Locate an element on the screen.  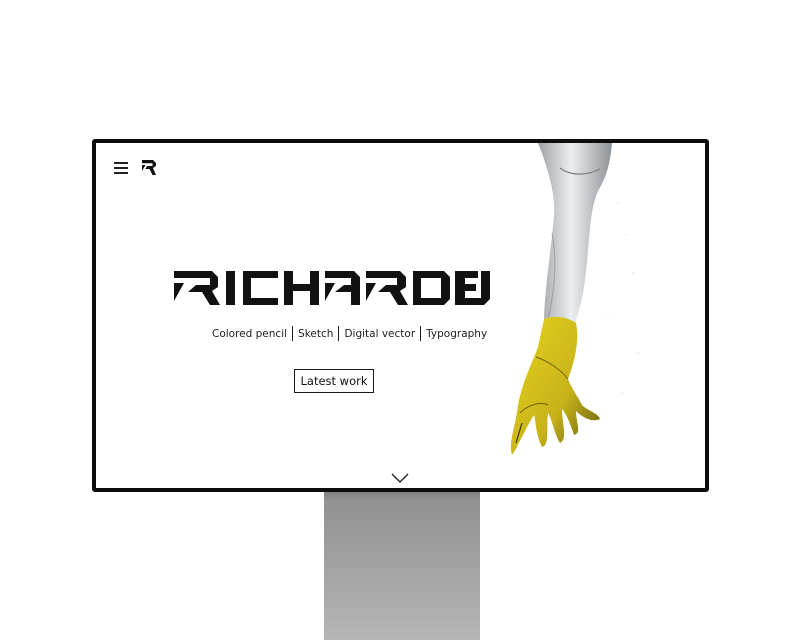
category-sketch: Sketch is located at coordinates (315, 334).